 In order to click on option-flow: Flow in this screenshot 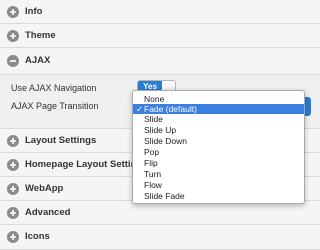, I will do `click(218, 185)`.